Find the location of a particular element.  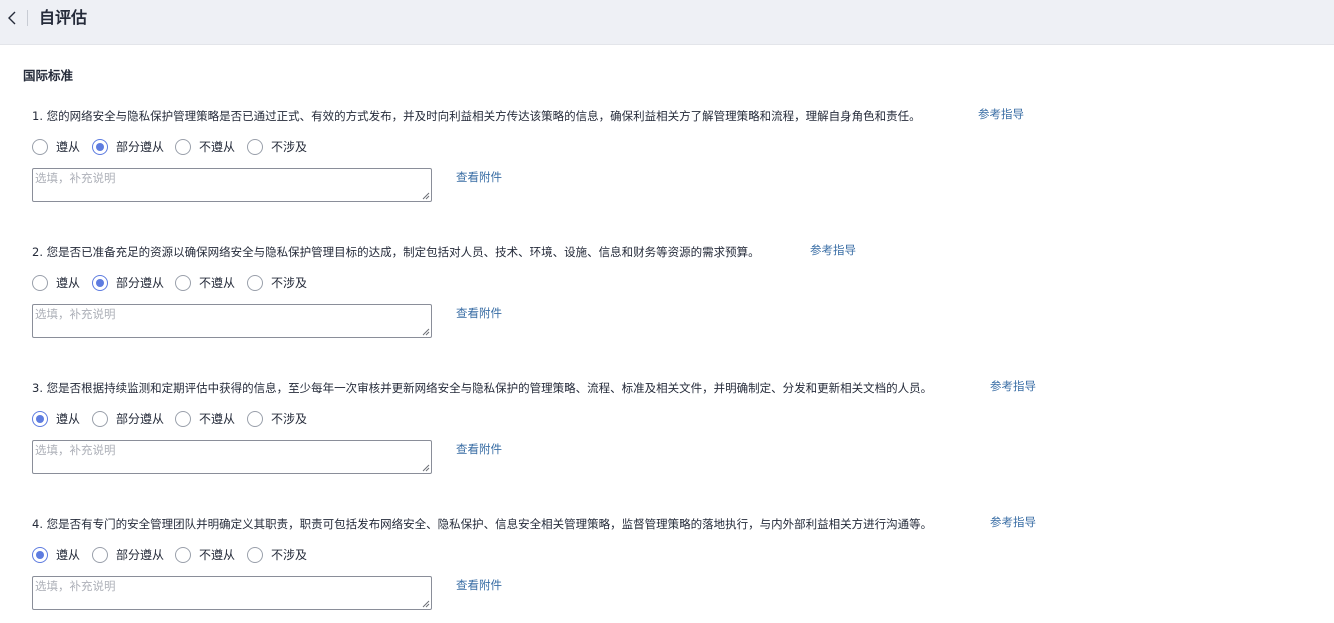

page-title: 自评估 is located at coordinates (63, 17).